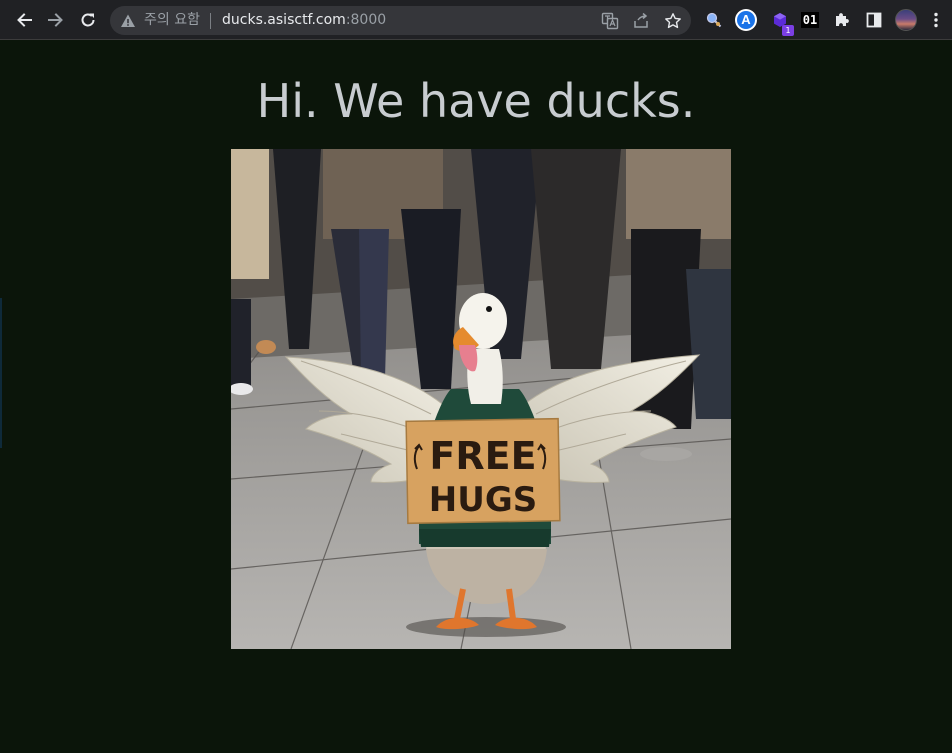 This screenshot has width=952, height=753. I want to click on extension-a-button: A, so click(746, 20).